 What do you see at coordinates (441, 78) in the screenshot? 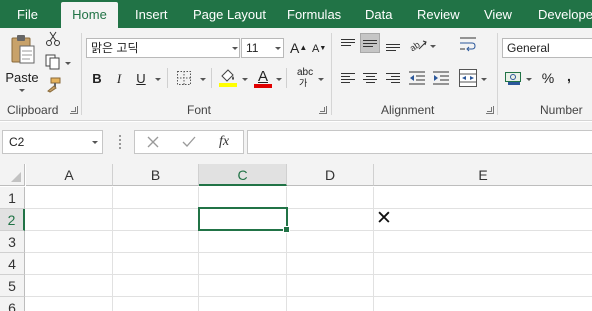
I see `increase-indent-icon` at bounding box center [441, 78].